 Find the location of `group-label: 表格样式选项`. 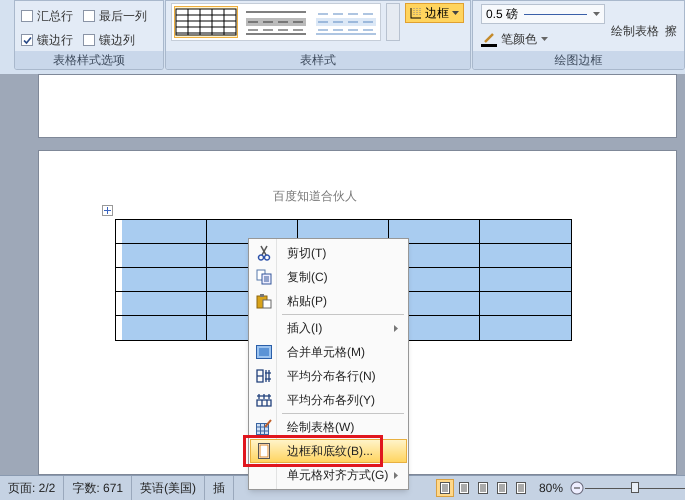

group-label: 表格样式选项 is located at coordinates (89, 60).